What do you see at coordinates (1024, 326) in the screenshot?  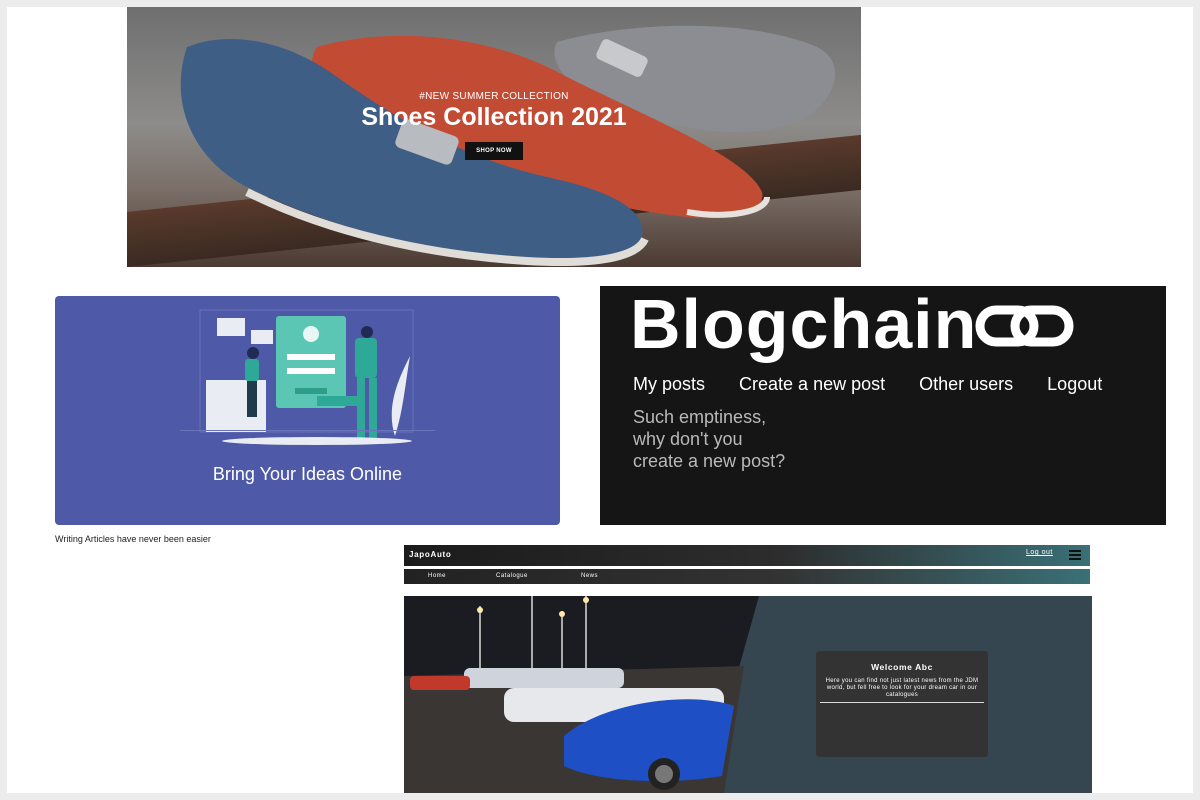 I see `chain-link-icon` at bounding box center [1024, 326].